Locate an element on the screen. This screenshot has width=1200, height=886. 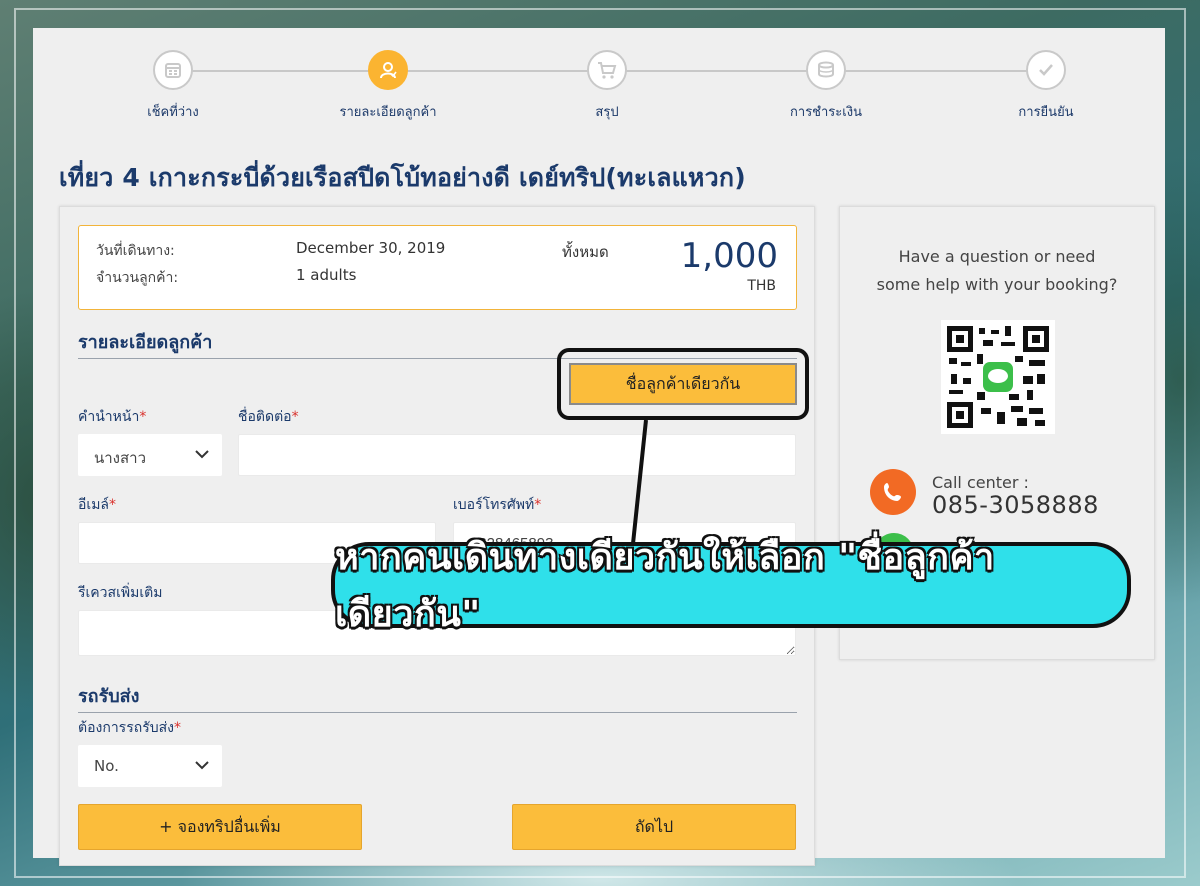
call-center-number: 085-3058888 is located at coordinates (1015, 505).